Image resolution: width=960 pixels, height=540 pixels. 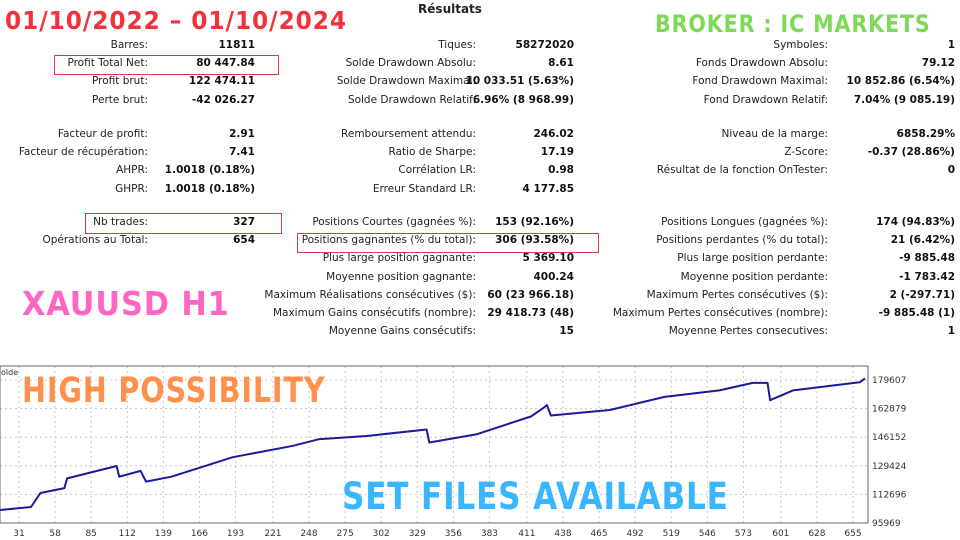 I want to click on x-tick-label: 601, so click(x=780, y=534).